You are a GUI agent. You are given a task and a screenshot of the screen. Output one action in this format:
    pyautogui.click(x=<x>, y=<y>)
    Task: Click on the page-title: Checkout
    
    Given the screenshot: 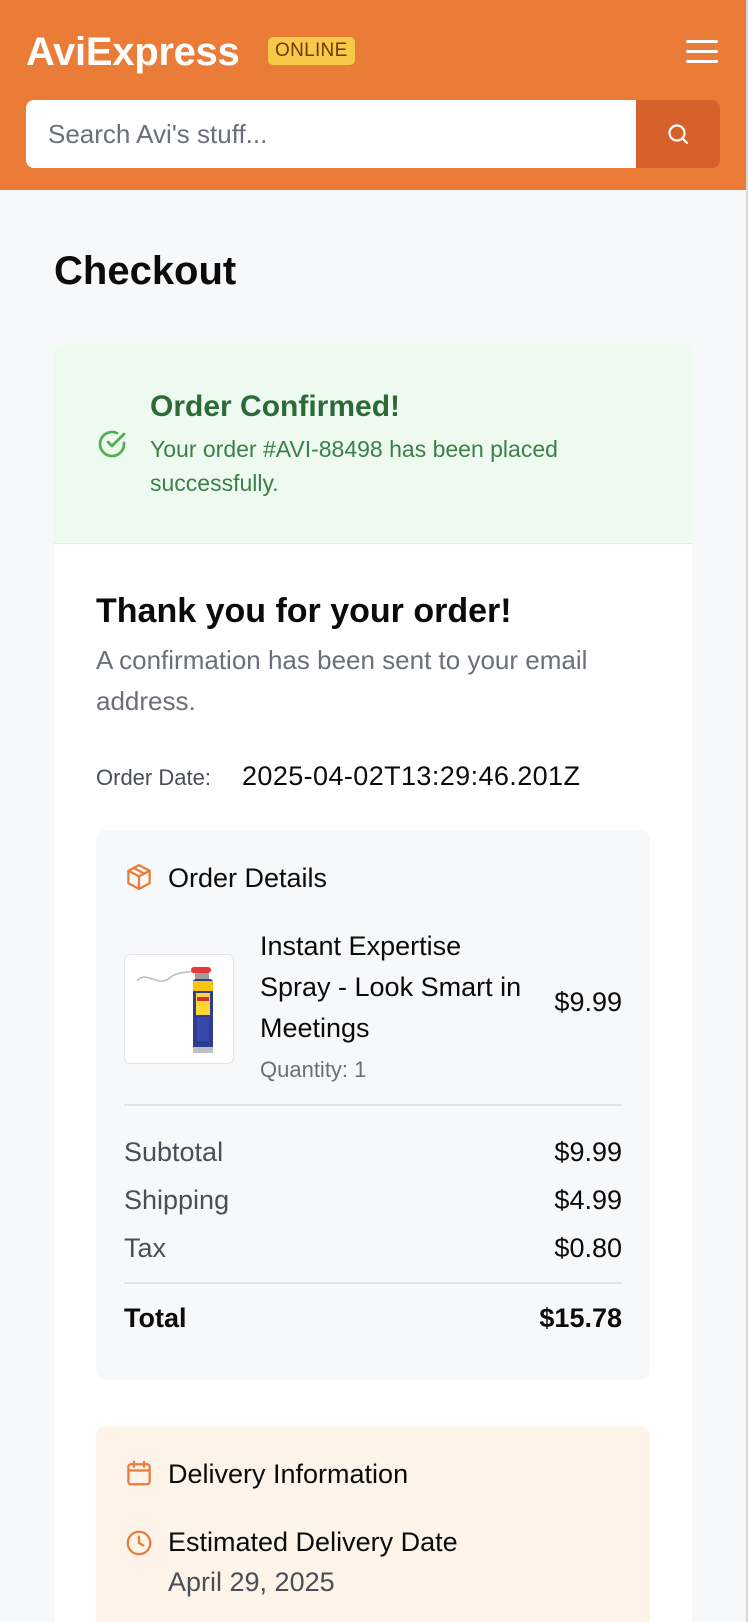 What is the action you would take?
    pyautogui.click(x=145, y=271)
    